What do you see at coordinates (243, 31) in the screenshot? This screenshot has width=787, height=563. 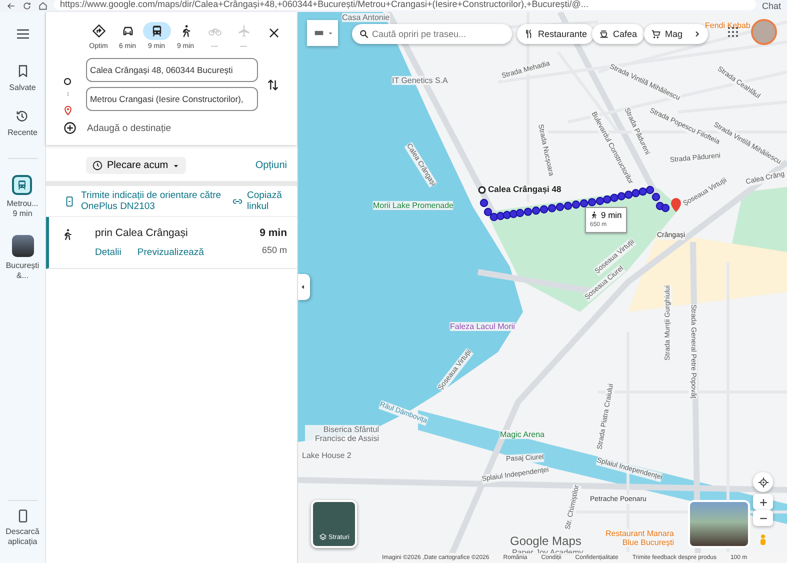 I see `flight-icon` at bounding box center [243, 31].